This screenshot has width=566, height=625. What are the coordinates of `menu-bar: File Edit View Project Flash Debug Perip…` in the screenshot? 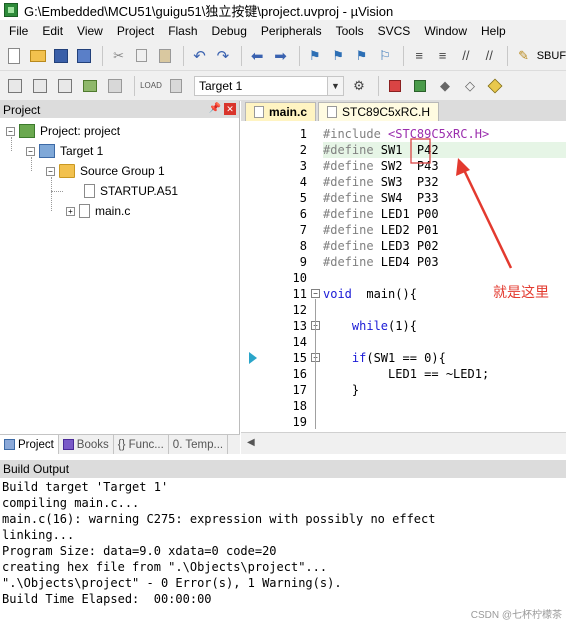 It's located at (283, 30).